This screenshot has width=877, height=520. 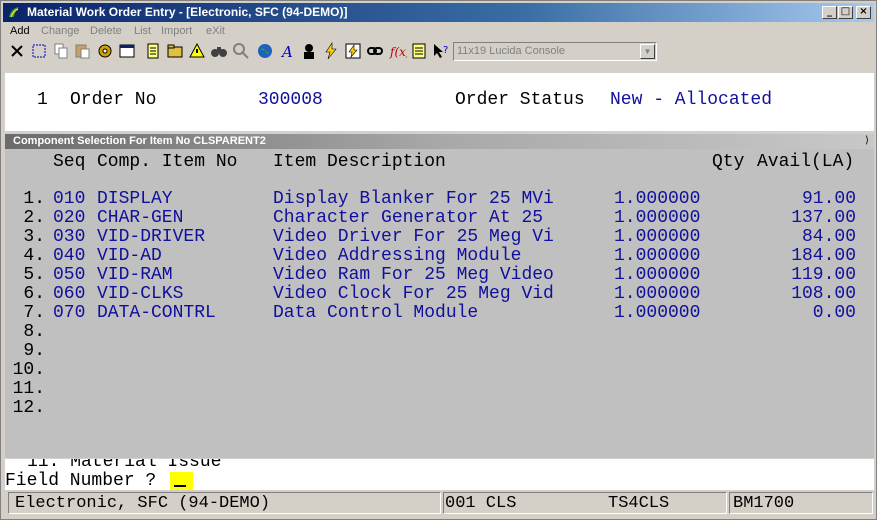 I want to click on notes-icon, so click(x=153, y=51).